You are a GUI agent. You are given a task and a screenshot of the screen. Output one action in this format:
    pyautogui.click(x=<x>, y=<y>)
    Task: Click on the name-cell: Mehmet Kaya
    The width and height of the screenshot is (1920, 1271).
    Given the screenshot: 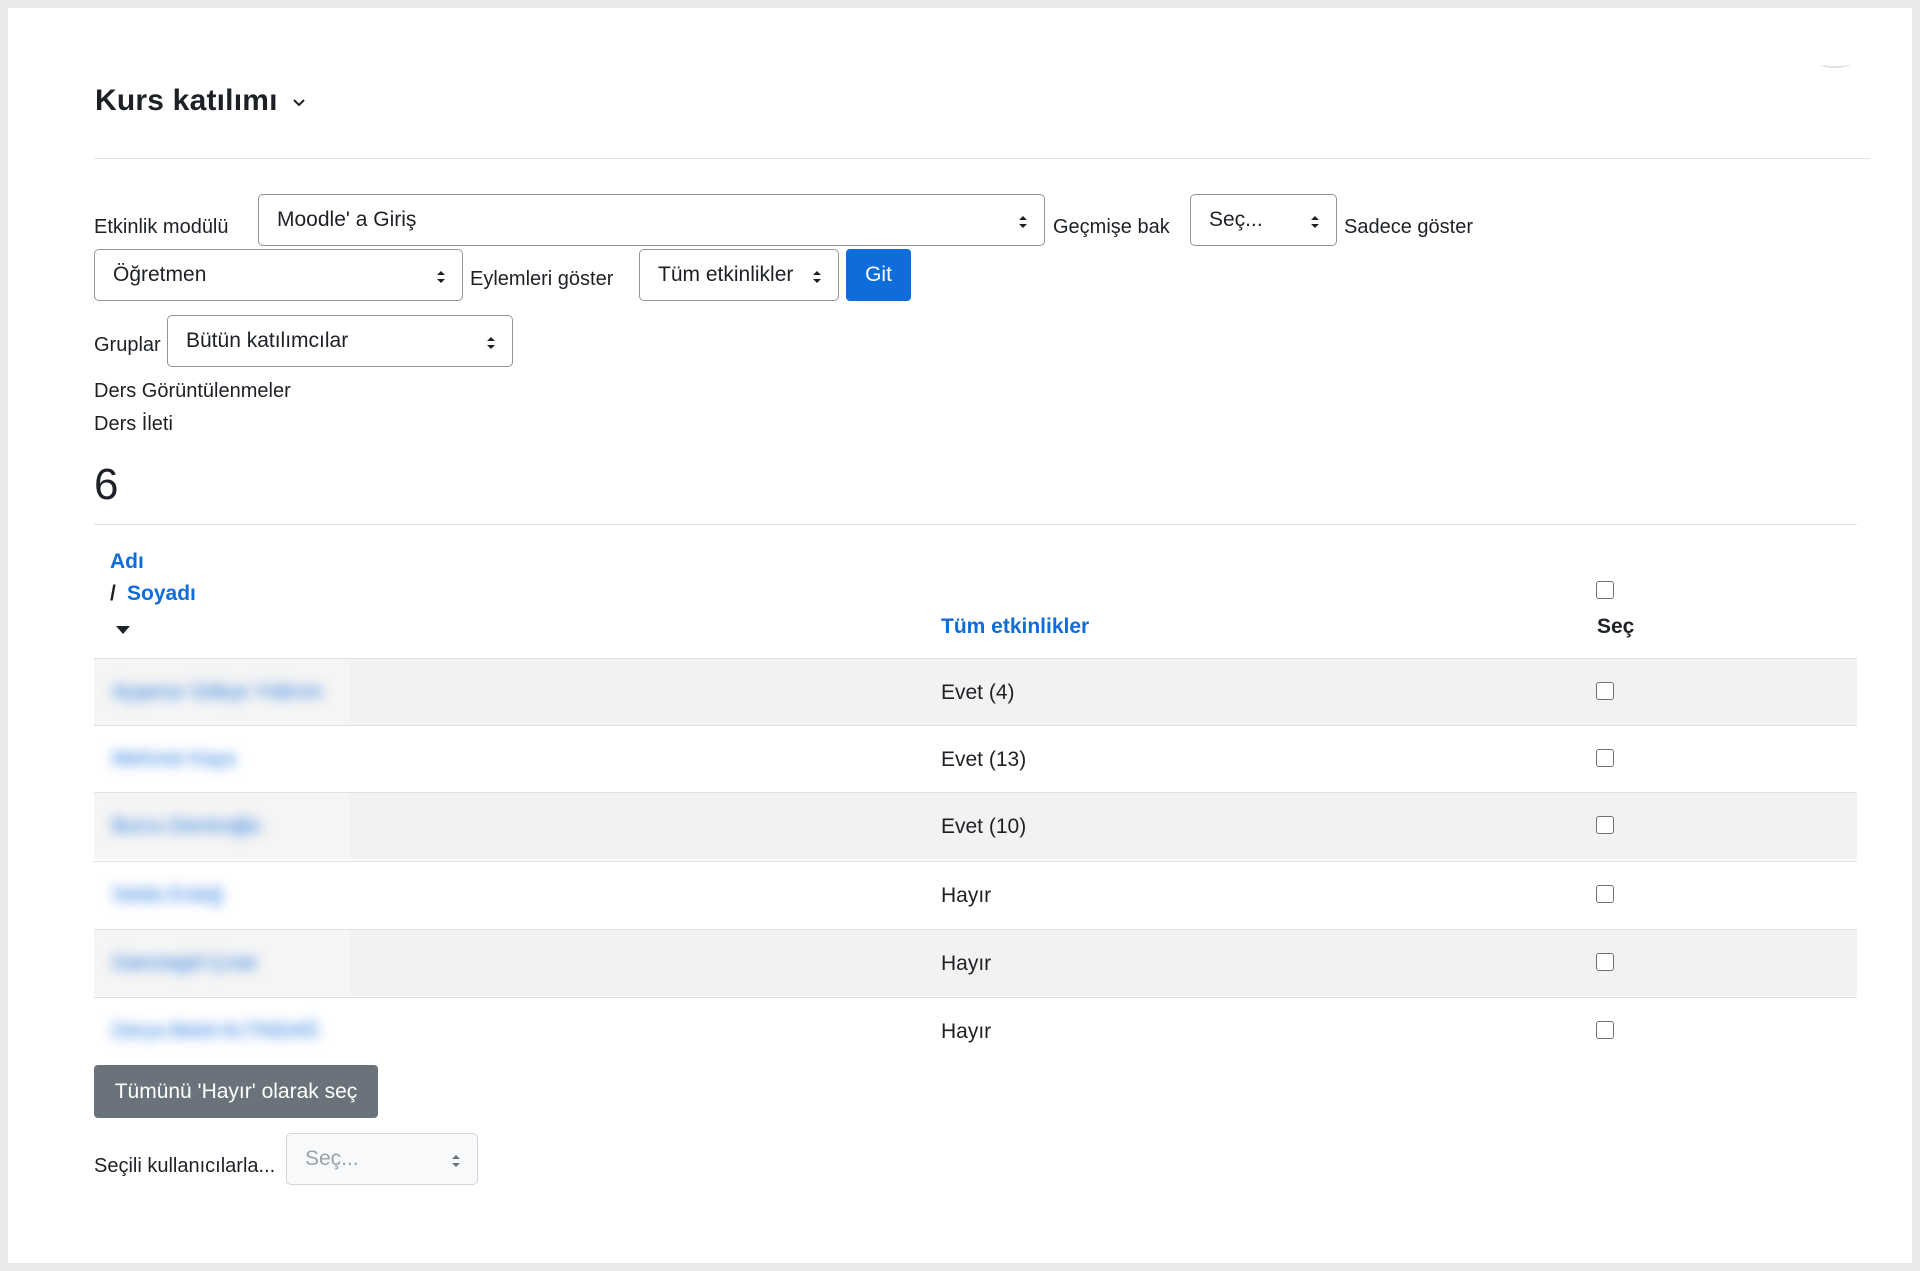 What is the action you would take?
    pyautogui.click(x=222, y=759)
    